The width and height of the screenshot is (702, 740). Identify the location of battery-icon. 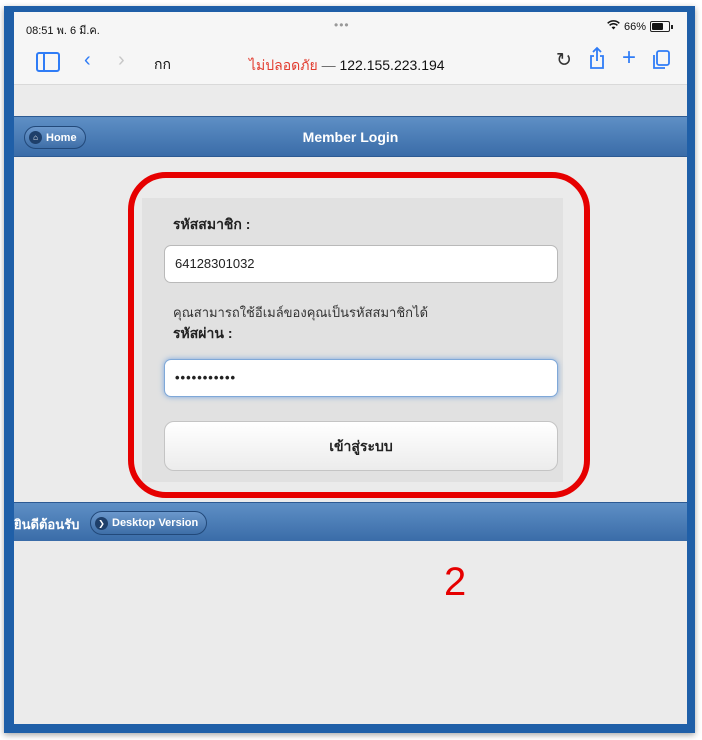
(660, 26).